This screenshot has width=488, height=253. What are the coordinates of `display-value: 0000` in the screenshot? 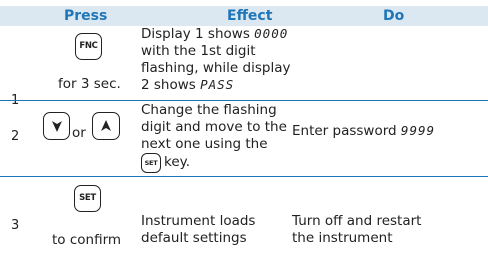 It's located at (271, 33).